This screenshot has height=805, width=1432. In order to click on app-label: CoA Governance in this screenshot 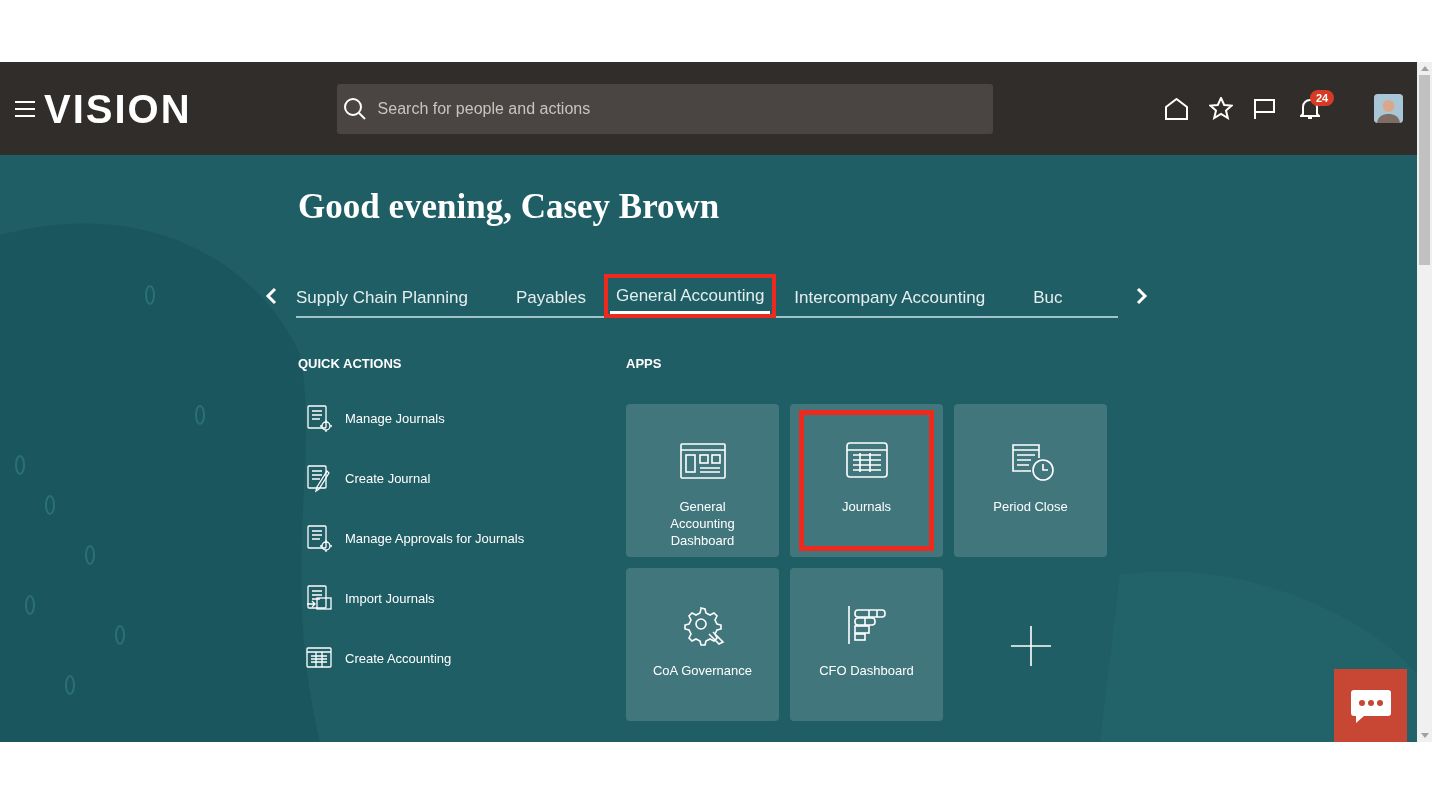, I will do `click(702, 670)`.